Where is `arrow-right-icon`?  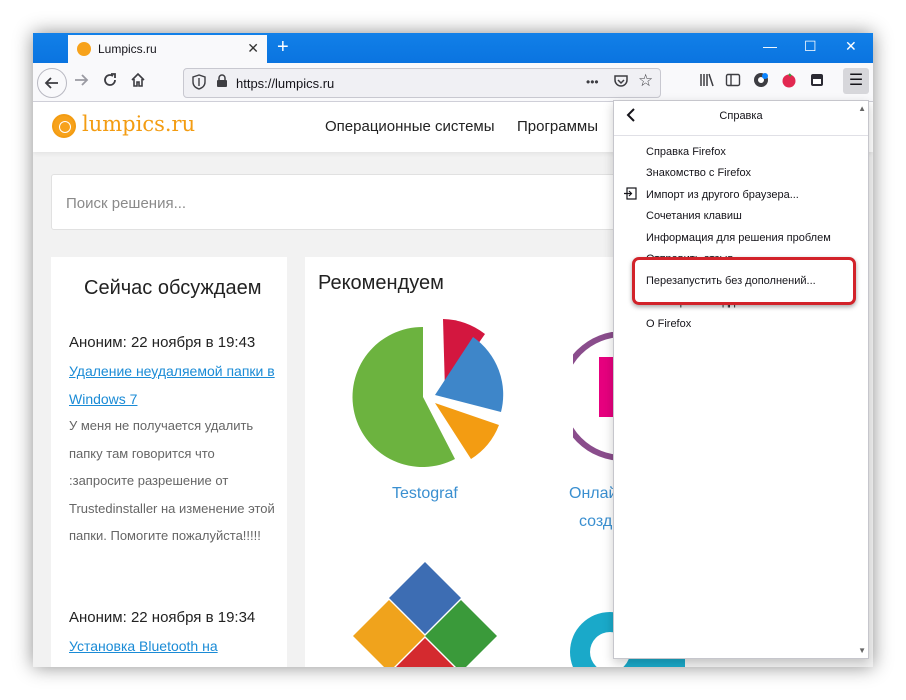
arrow-right-icon is located at coordinates (82, 80).